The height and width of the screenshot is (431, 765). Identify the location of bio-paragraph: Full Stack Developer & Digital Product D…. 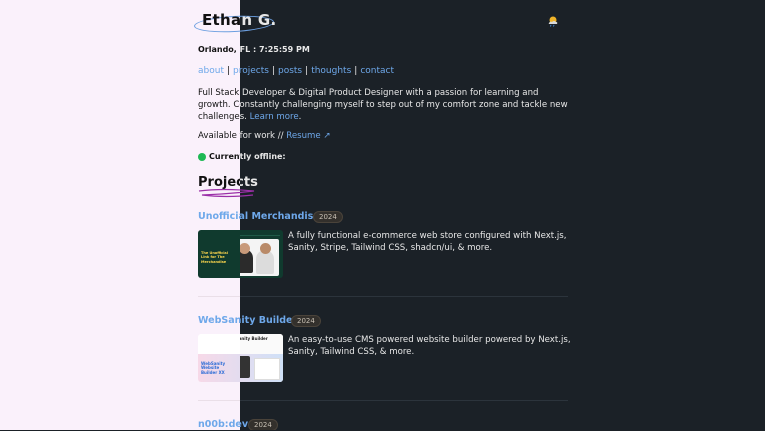
(406, 105).